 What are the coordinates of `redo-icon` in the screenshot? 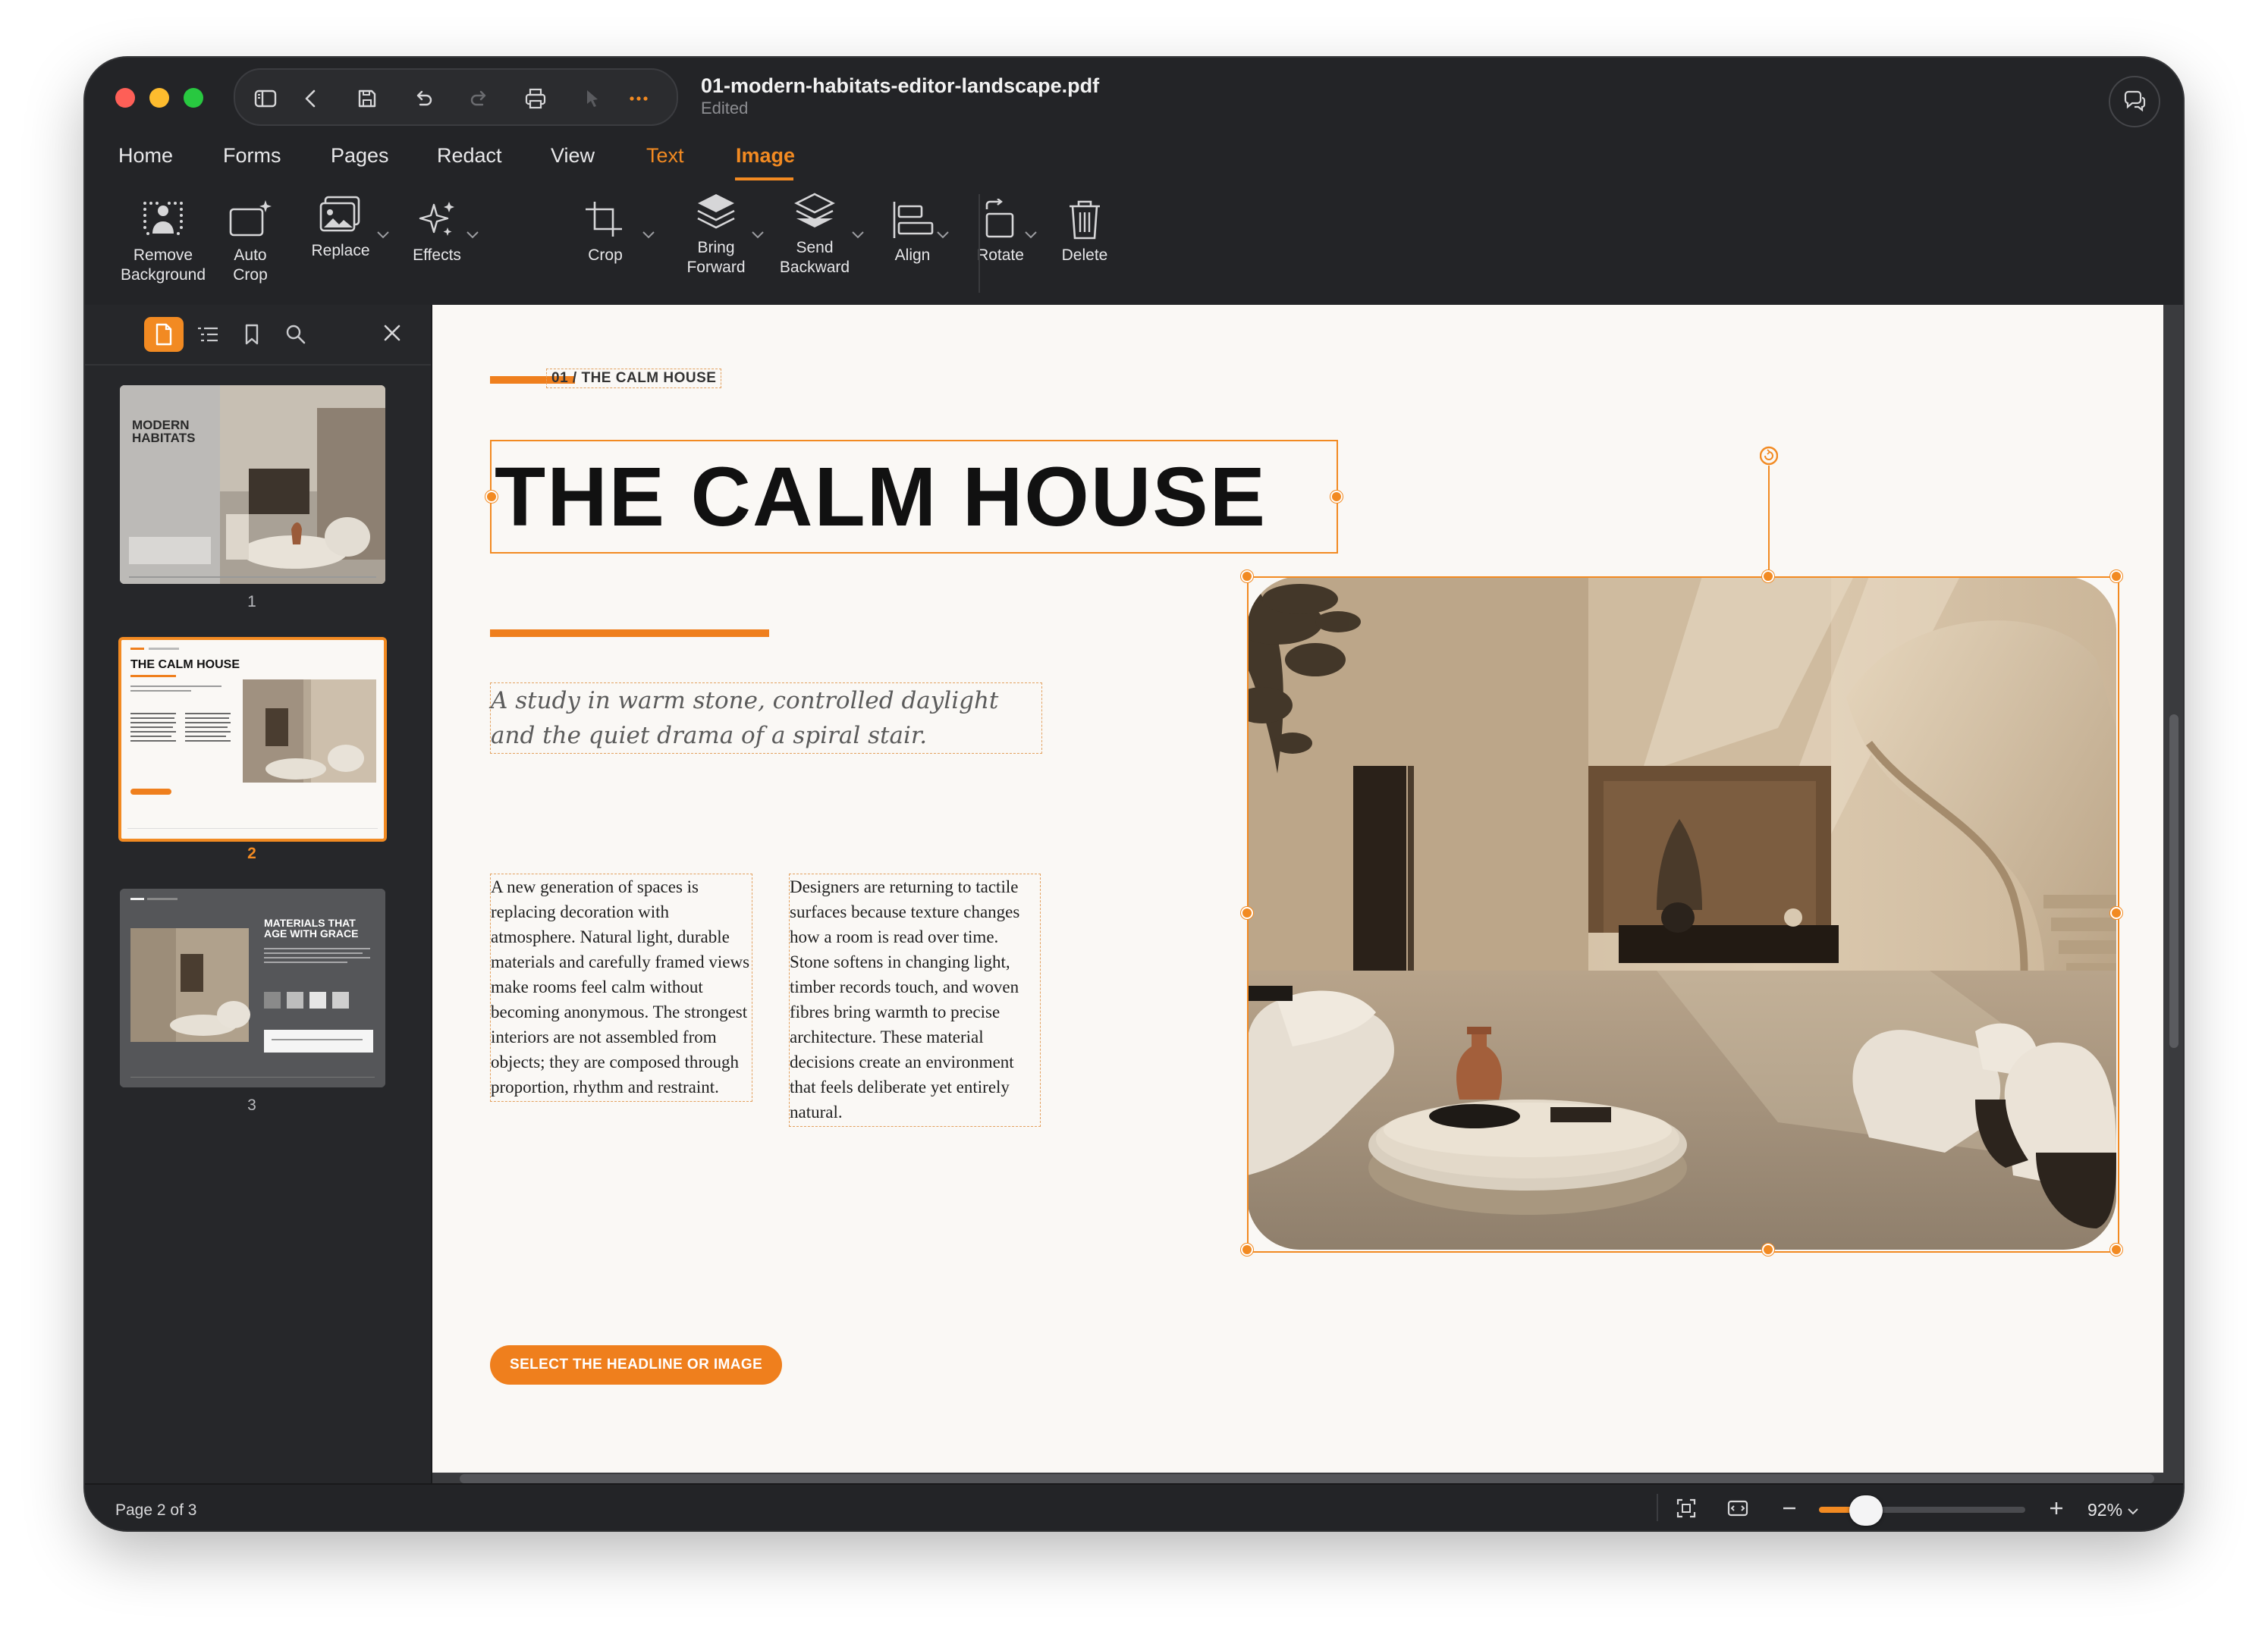 It's located at (479, 98).